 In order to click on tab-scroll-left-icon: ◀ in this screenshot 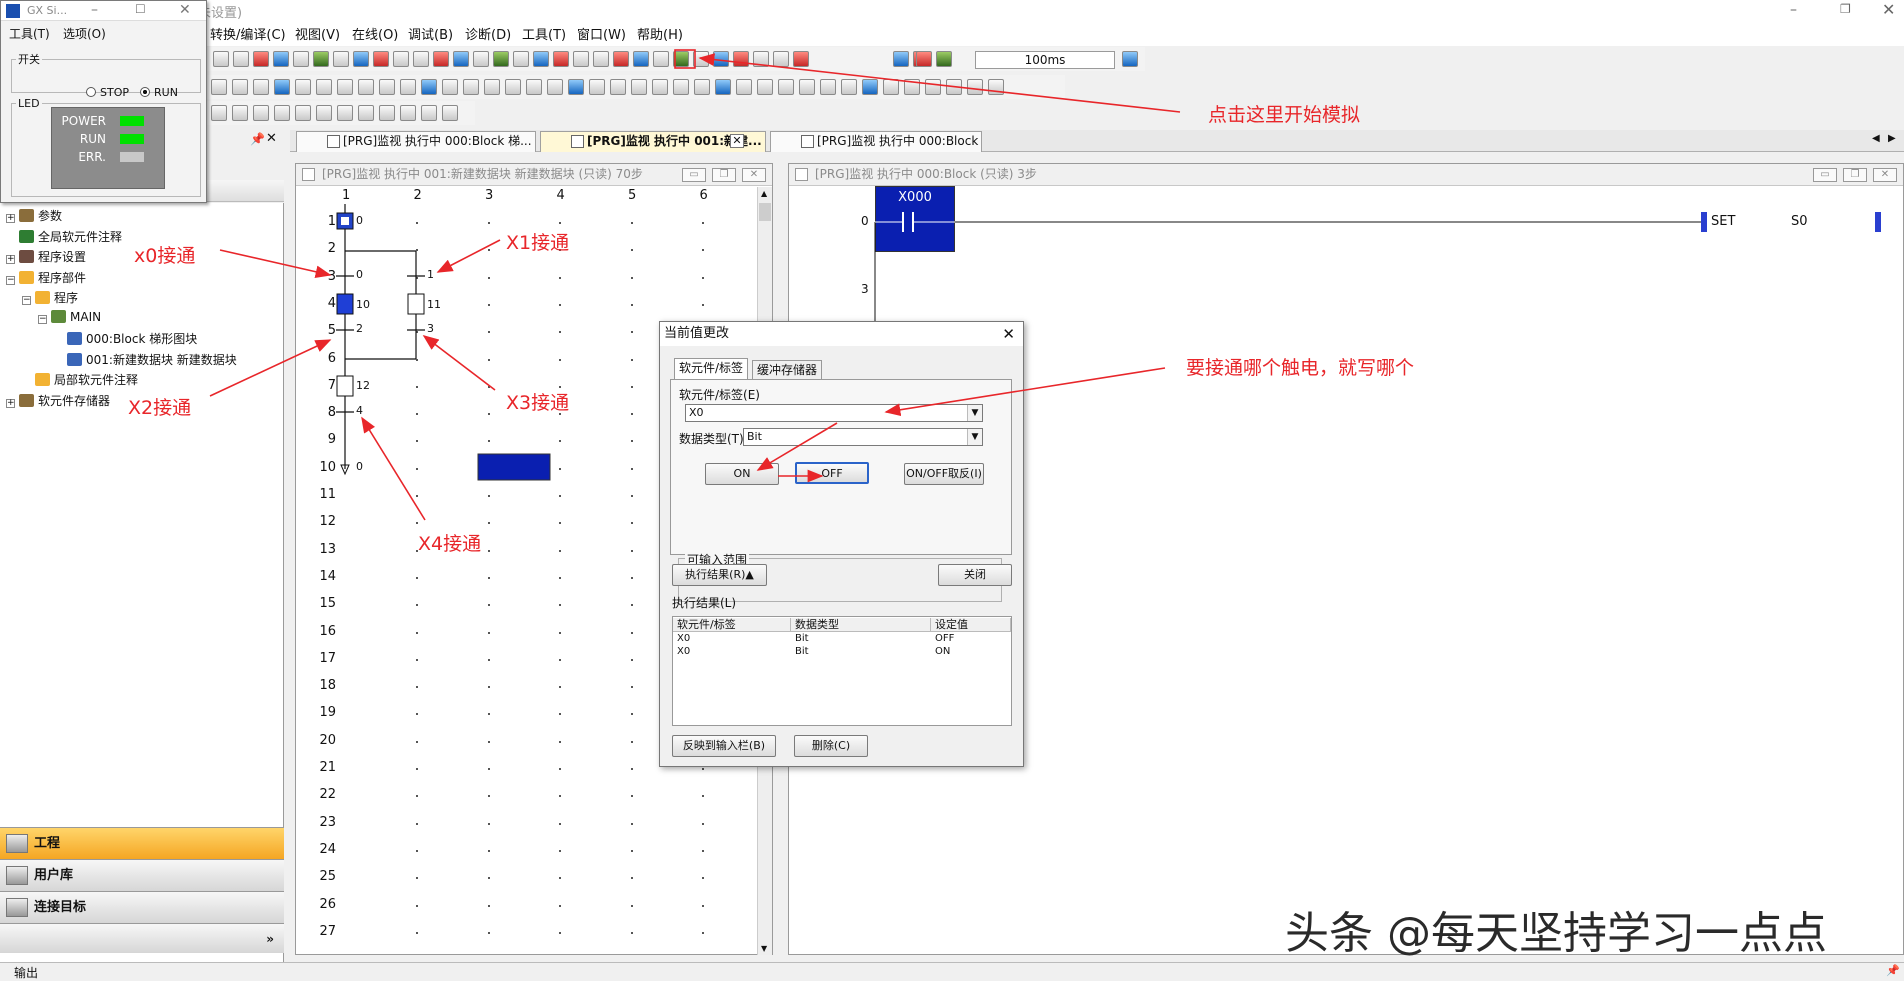, I will do `click(1876, 138)`.